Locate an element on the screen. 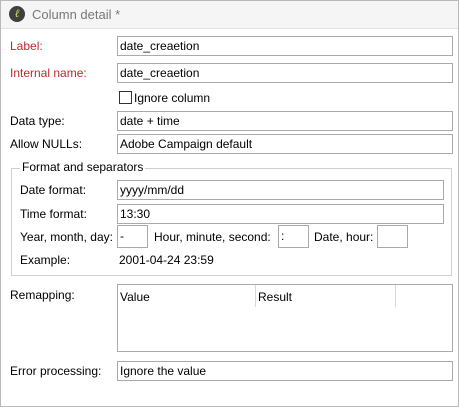 This screenshot has height=407, width=459. allow-nulls-field: Adobe Campaign default is located at coordinates (285, 144).